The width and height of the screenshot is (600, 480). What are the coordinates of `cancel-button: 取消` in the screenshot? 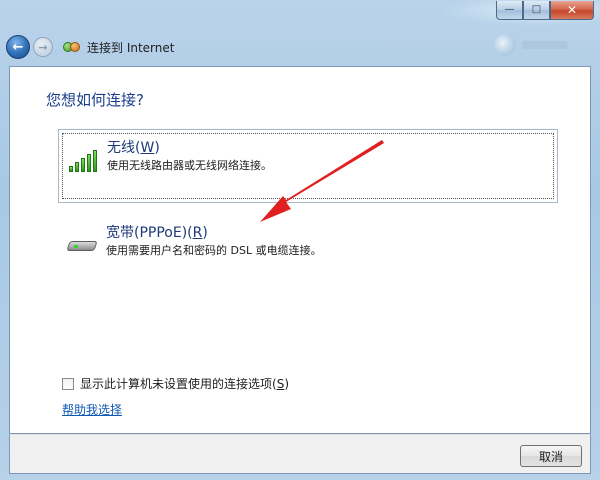 It's located at (551, 456).